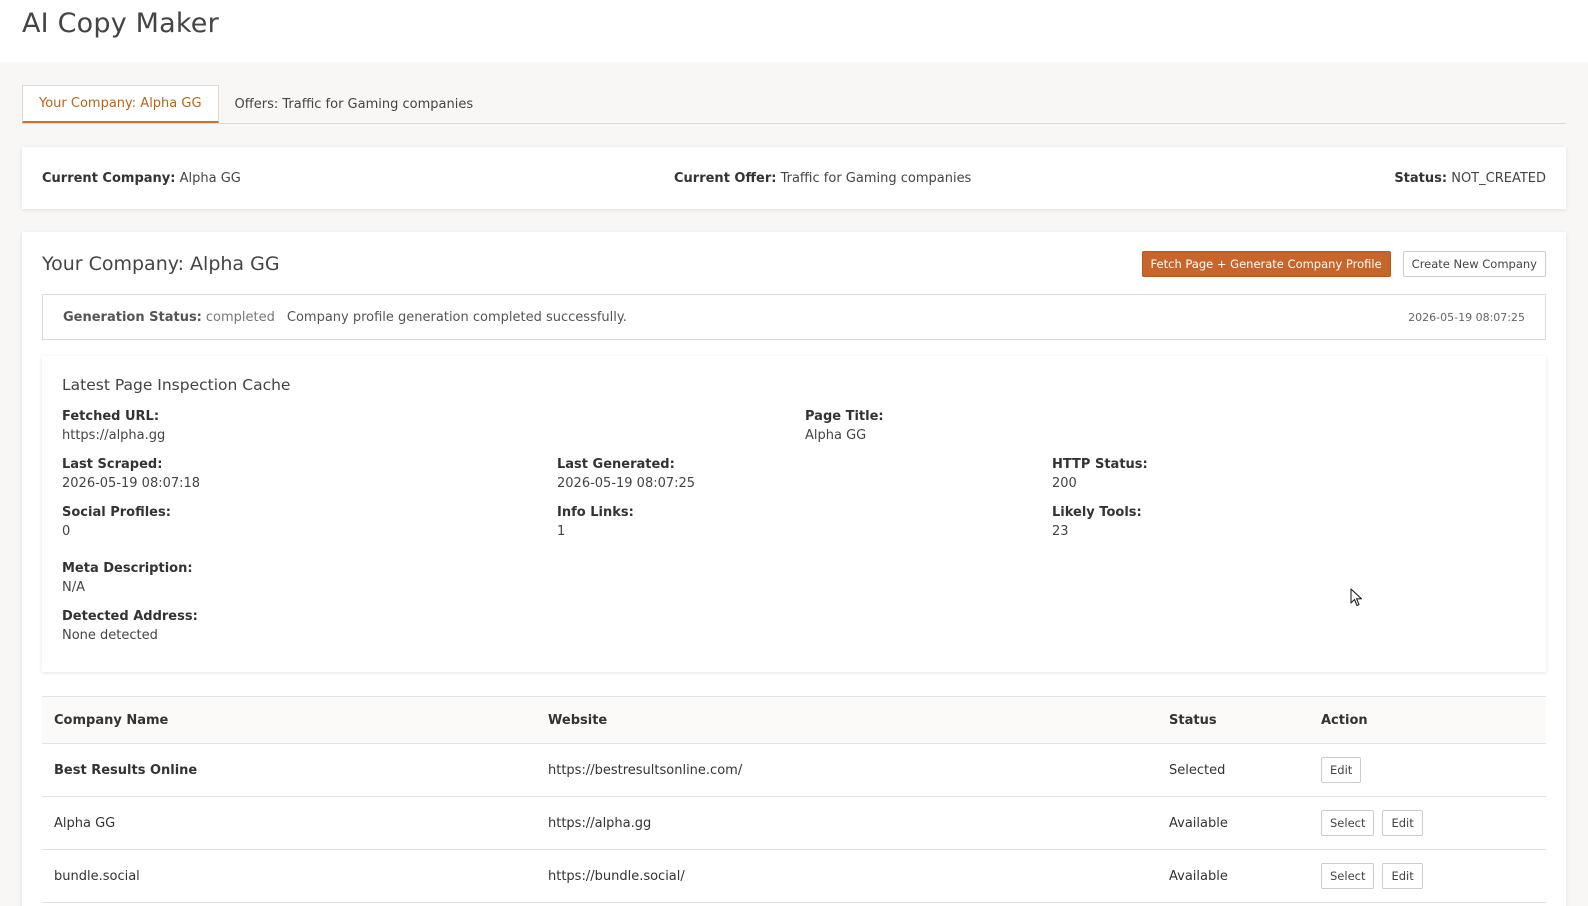  Describe the element at coordinates (358, 178) in the screenshot. I see `current-company-info: Current Company: Alpha GG` at that location.